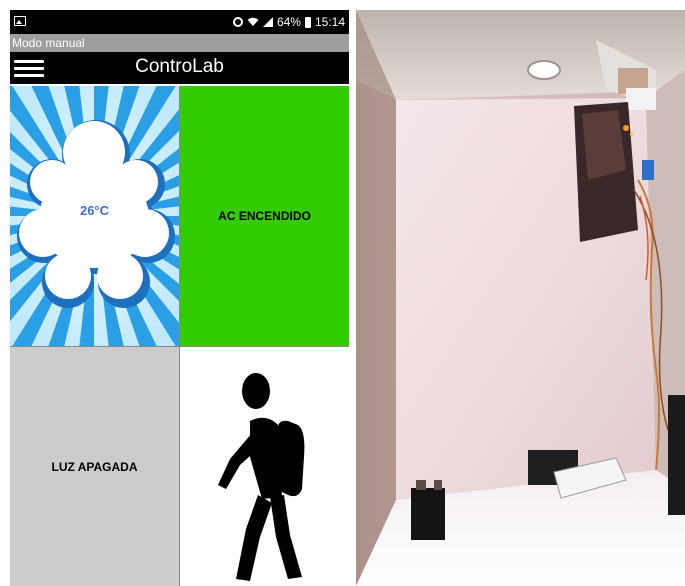  I want to click on app-title: ControLab, so click(179, 66).